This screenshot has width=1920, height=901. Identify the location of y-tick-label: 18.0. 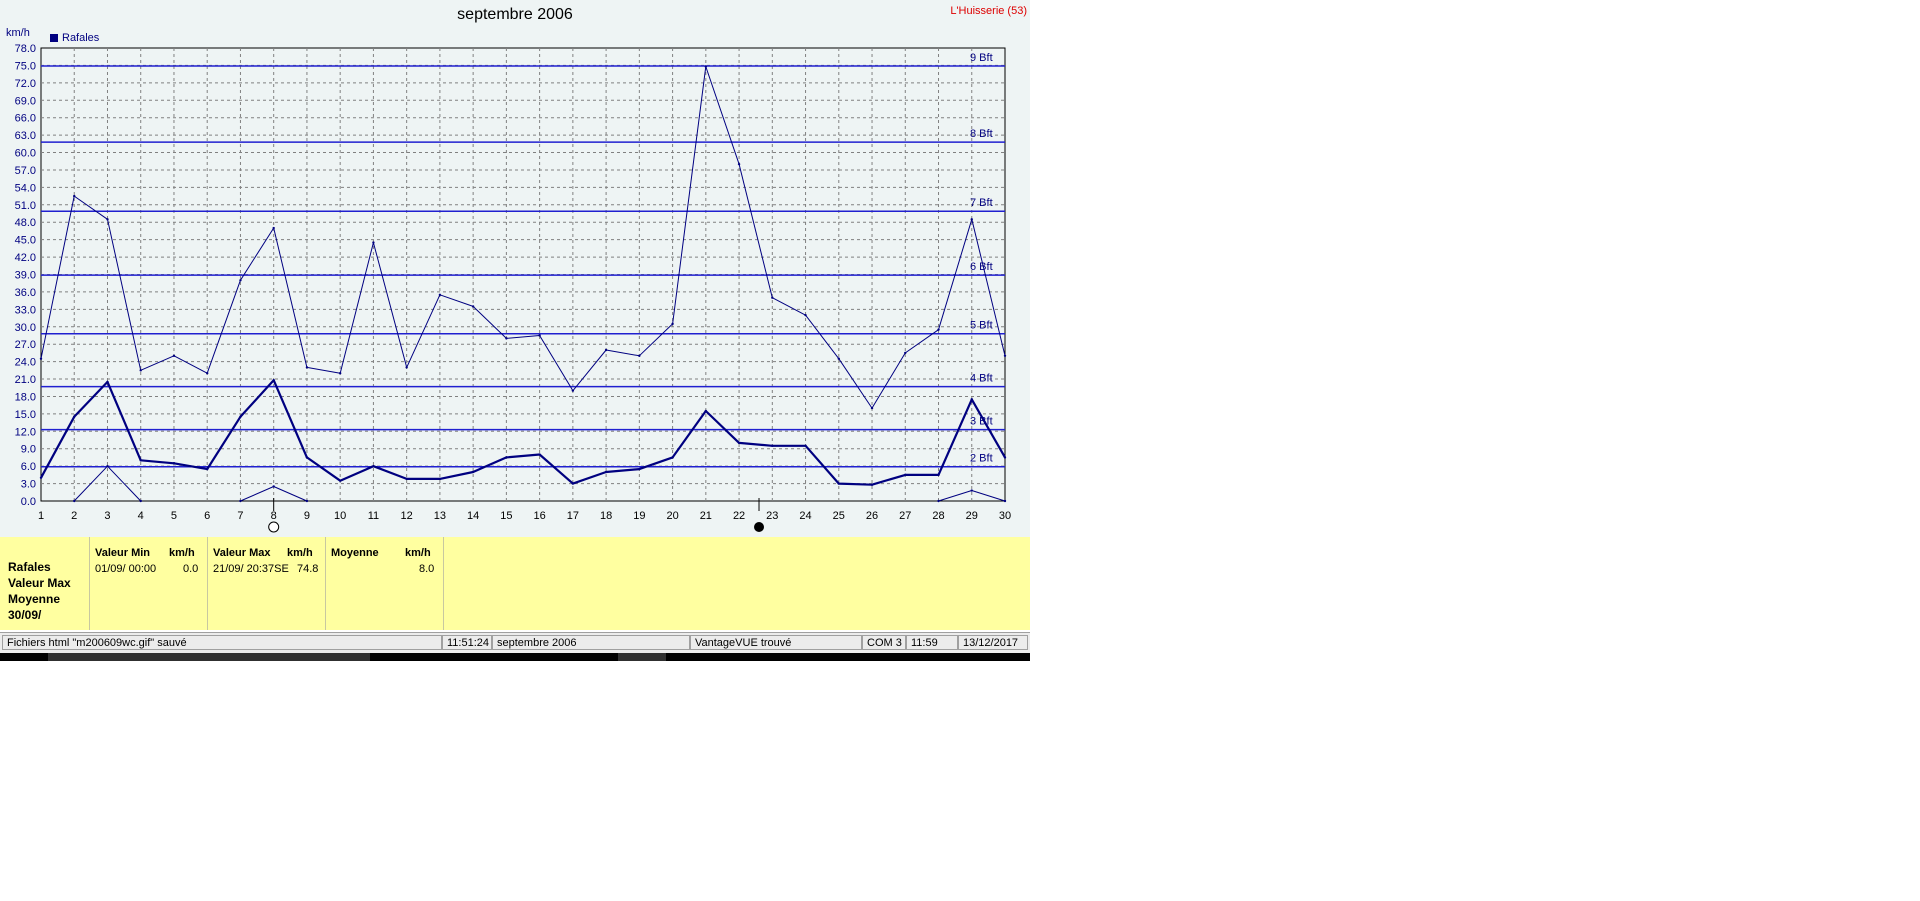
(25, 397).